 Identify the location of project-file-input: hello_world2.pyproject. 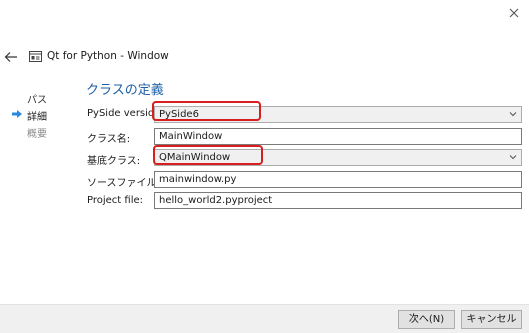
(338, 200).